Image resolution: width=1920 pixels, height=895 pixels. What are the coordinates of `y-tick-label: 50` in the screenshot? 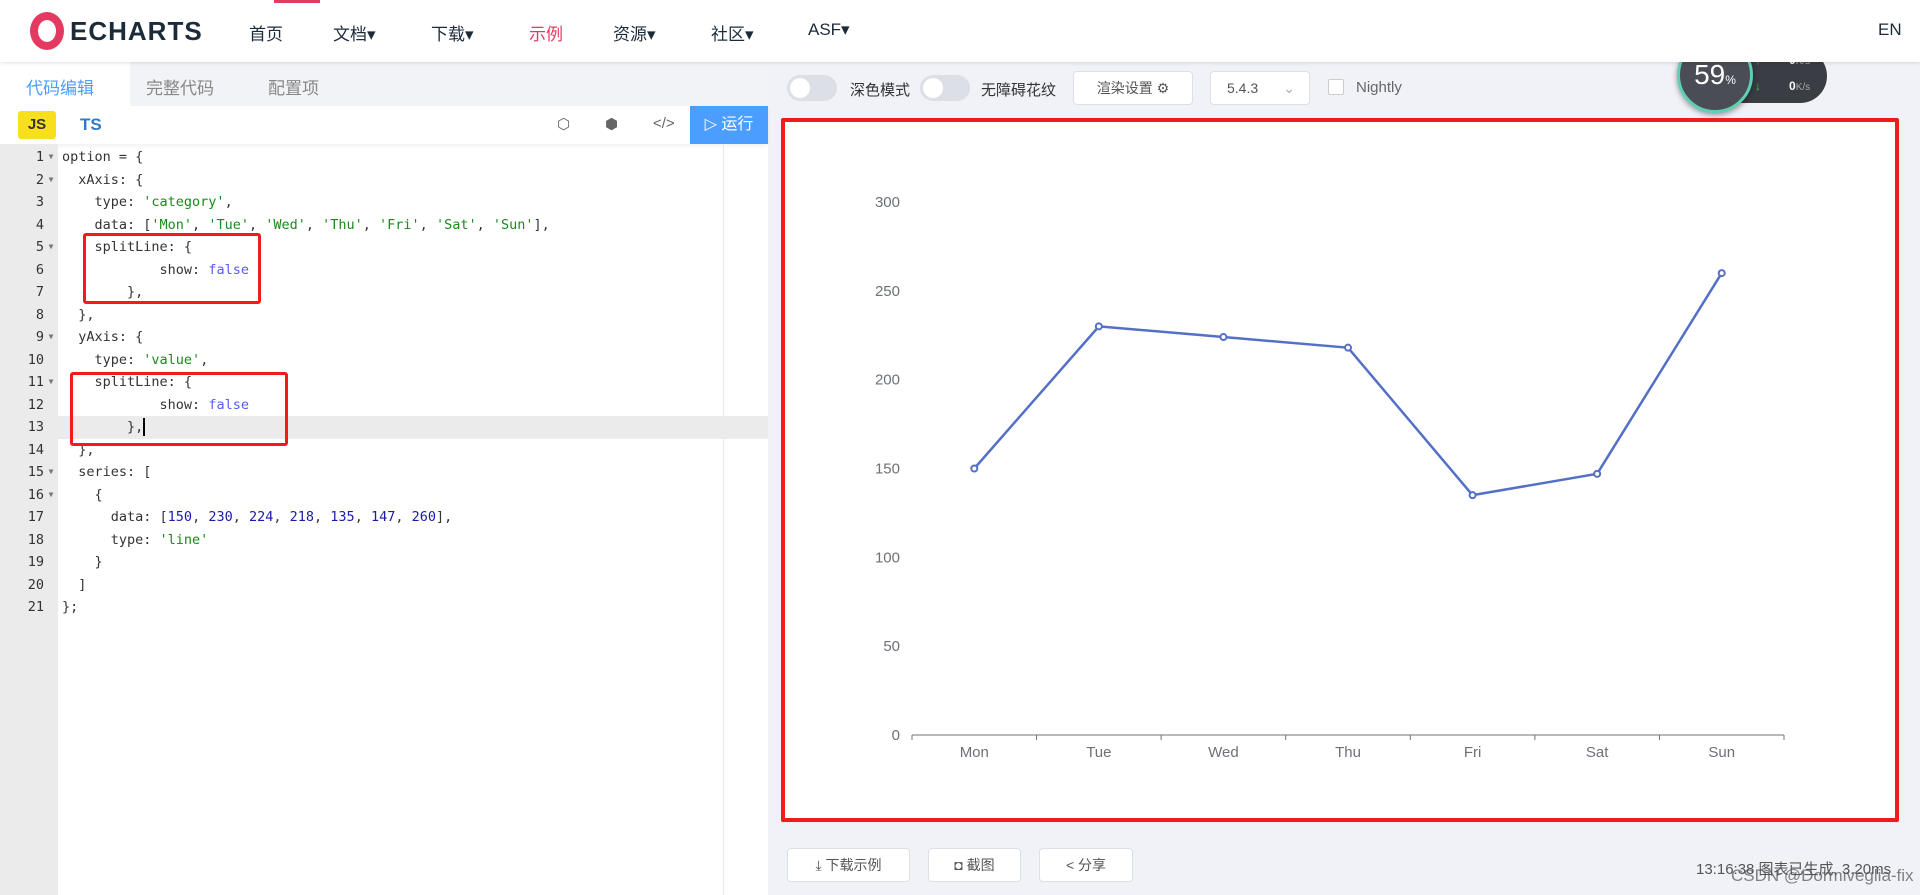 It's located at (891, 646).